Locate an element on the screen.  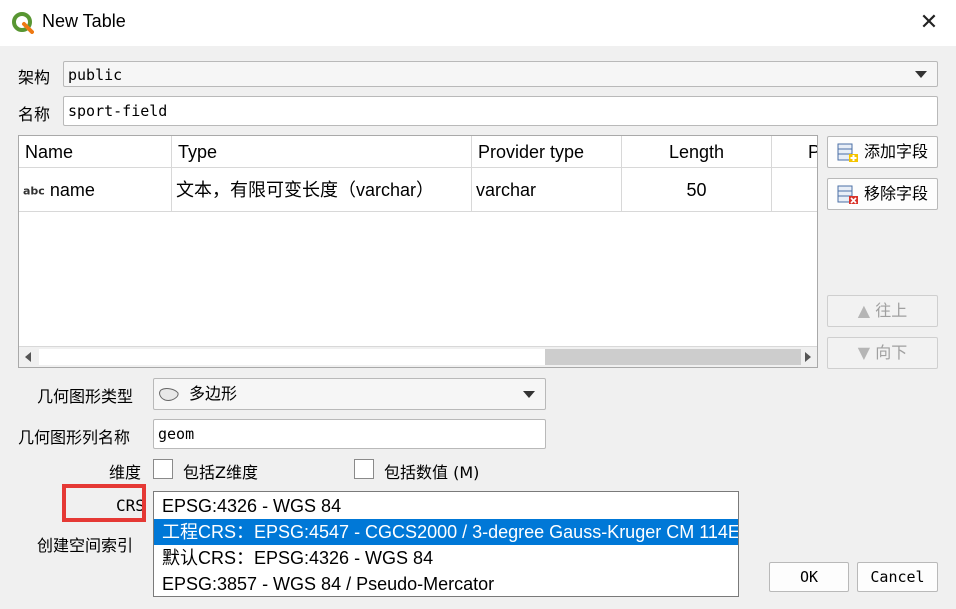
remove-field-button: 移除字段 is located at coordinates (882, 194).